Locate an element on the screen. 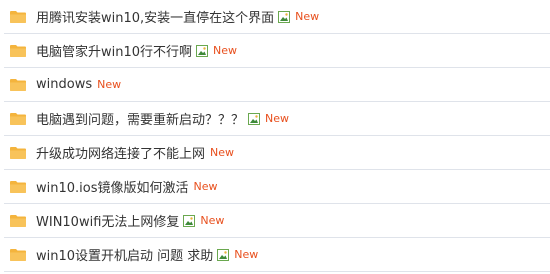  thread-row: win10.ios镜像版如何激活 New is located at coordinates (277, 187).